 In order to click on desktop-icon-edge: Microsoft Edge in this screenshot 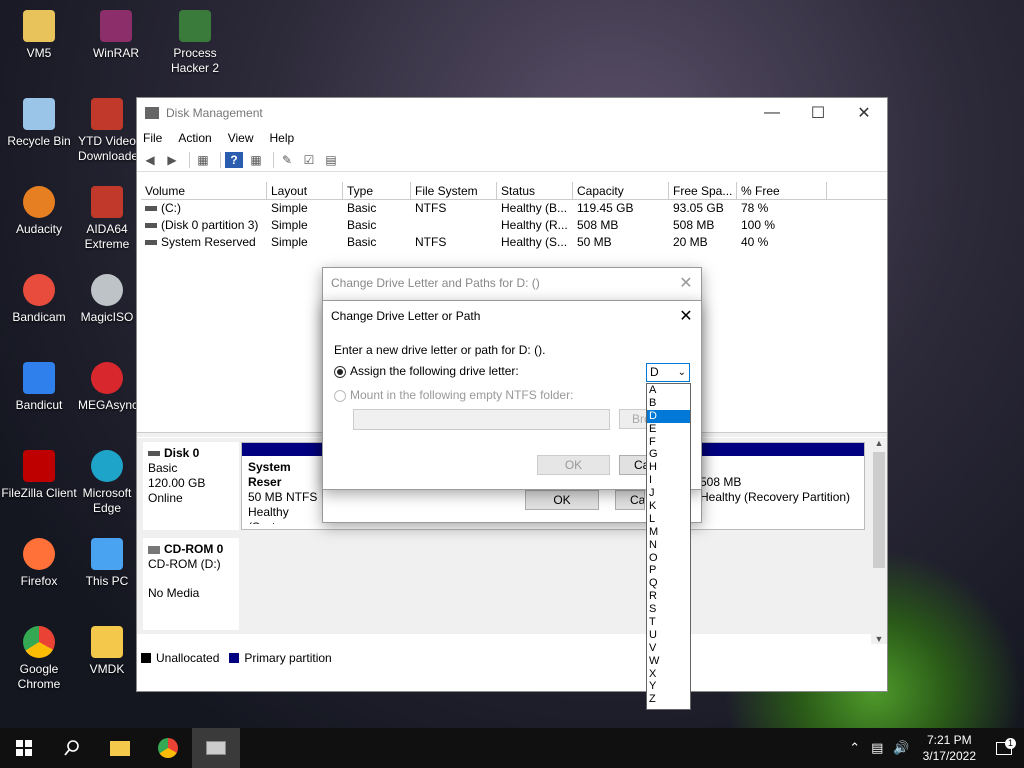, I will do `click(107, 483)`.